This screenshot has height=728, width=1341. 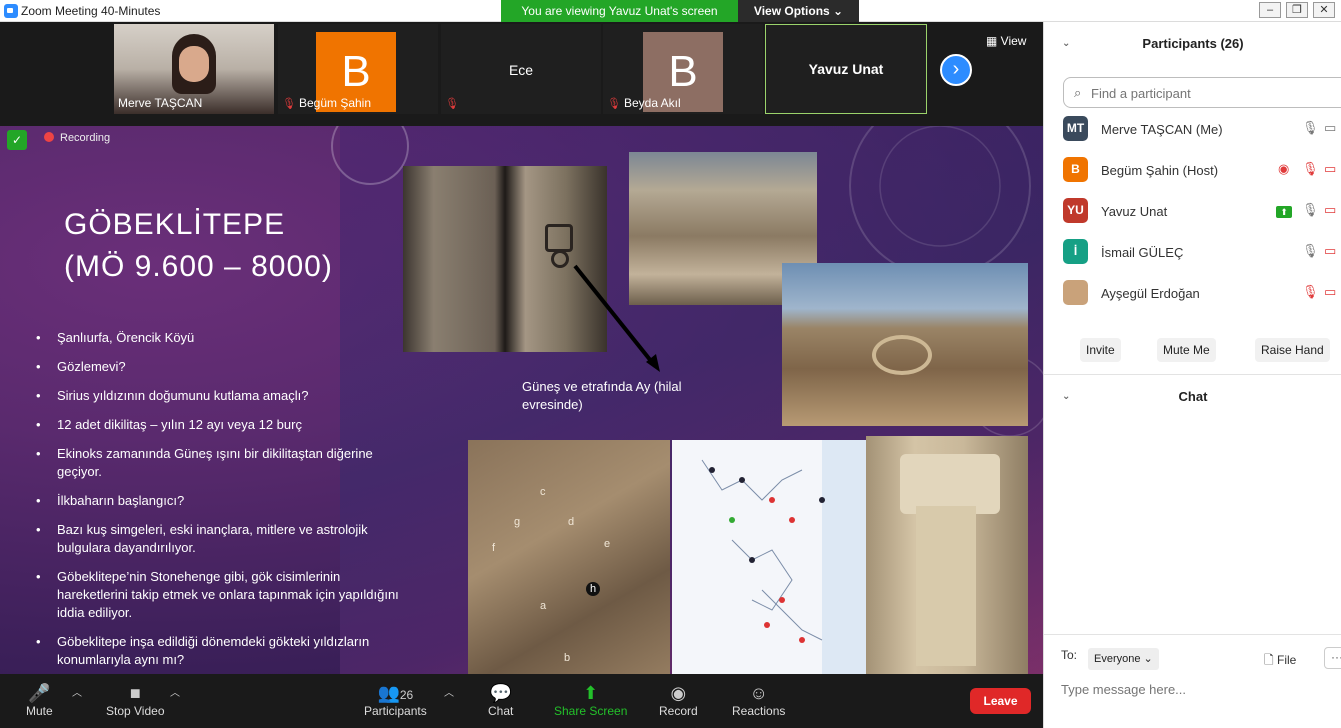 What do you see at coordinates (1192, 130) in the screenshot?
I see `participant-row: MT Merve TAŞCAN (Me) 🎙 ▭` at bounding box center [1192, 130].